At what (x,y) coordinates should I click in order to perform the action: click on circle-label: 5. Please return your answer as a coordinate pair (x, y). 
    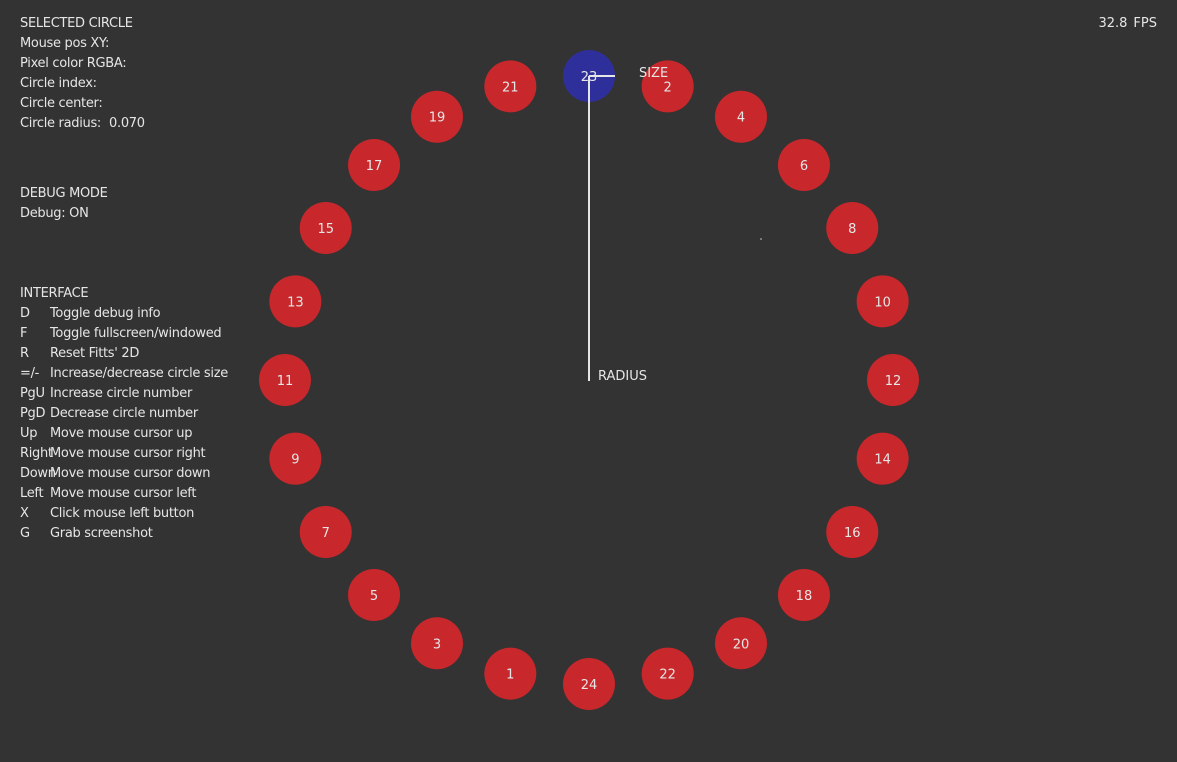
    Looking at the image, I should click on (374, 596).